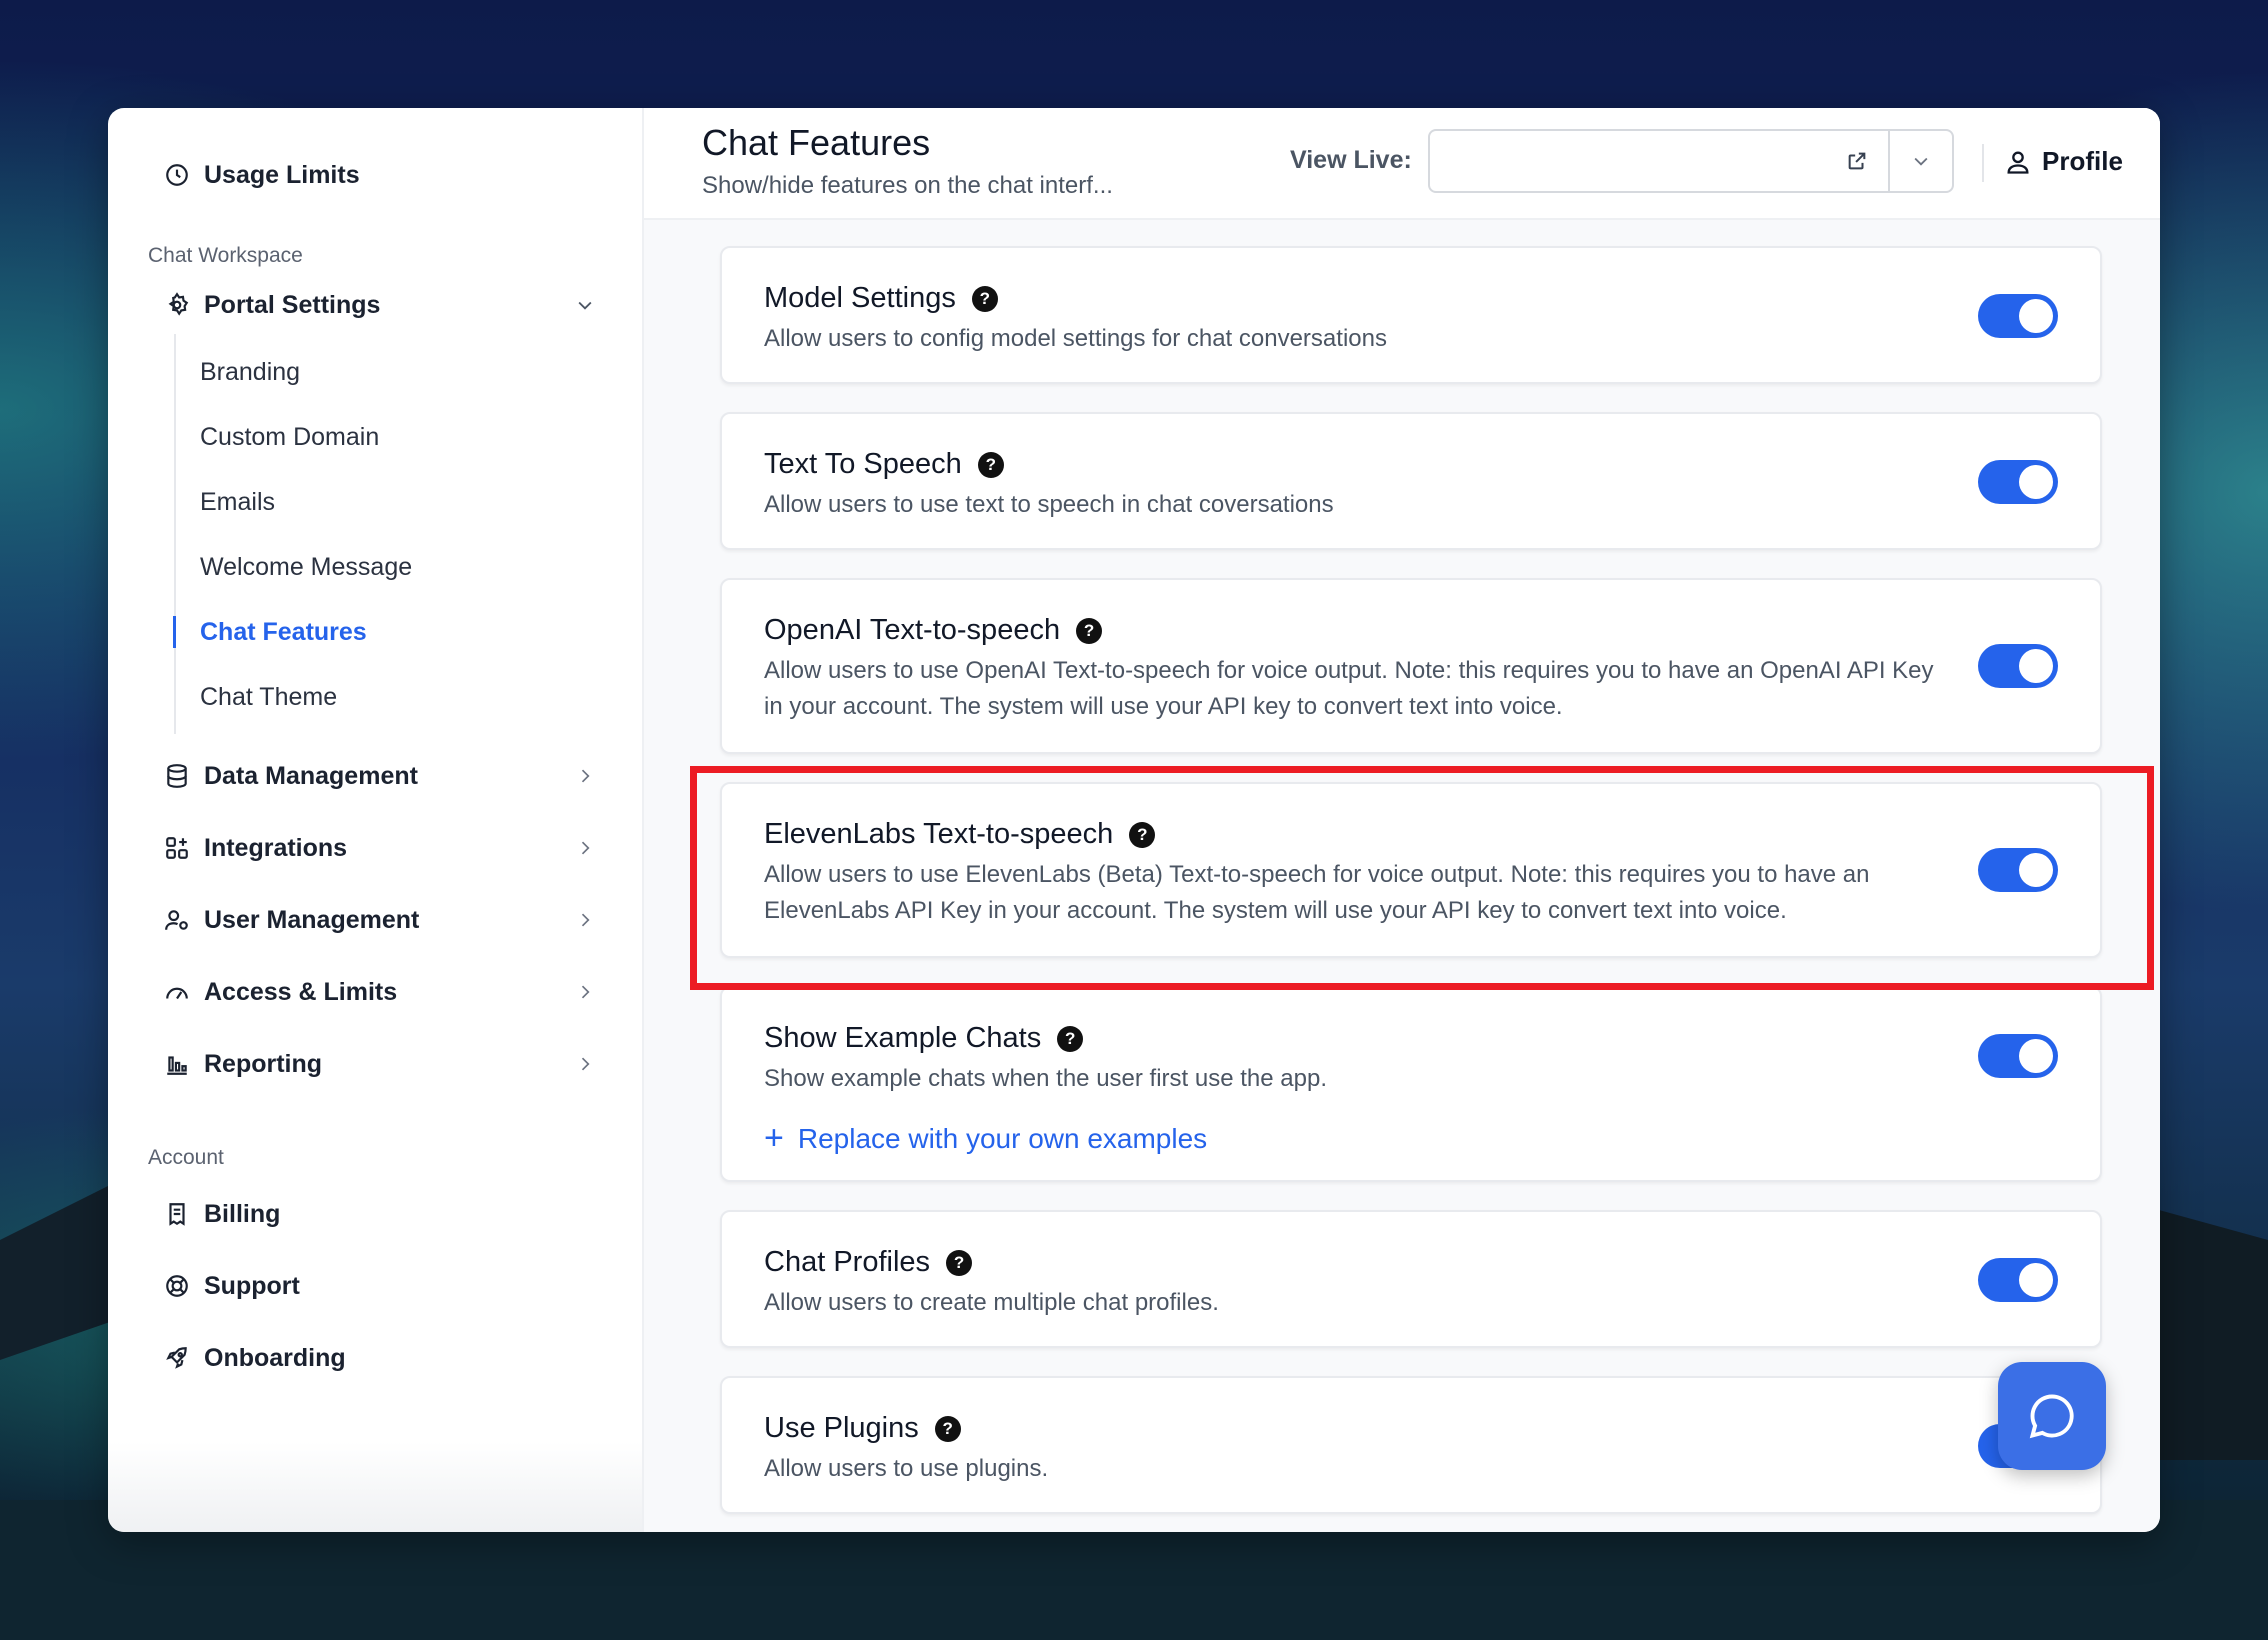  Describe the element at coordinates (1983, 163) in the screenshot. I see `header-divider` at that location.